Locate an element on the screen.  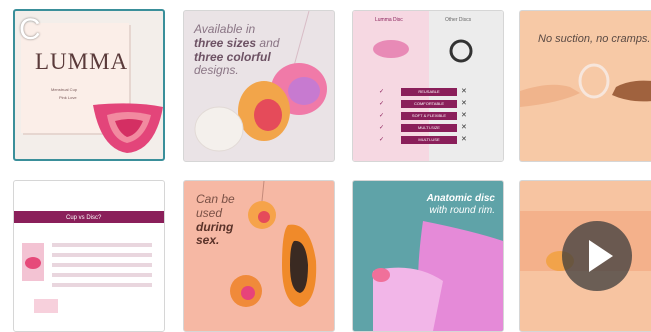
overlay-letter: C is located at coordinates (30, 29).